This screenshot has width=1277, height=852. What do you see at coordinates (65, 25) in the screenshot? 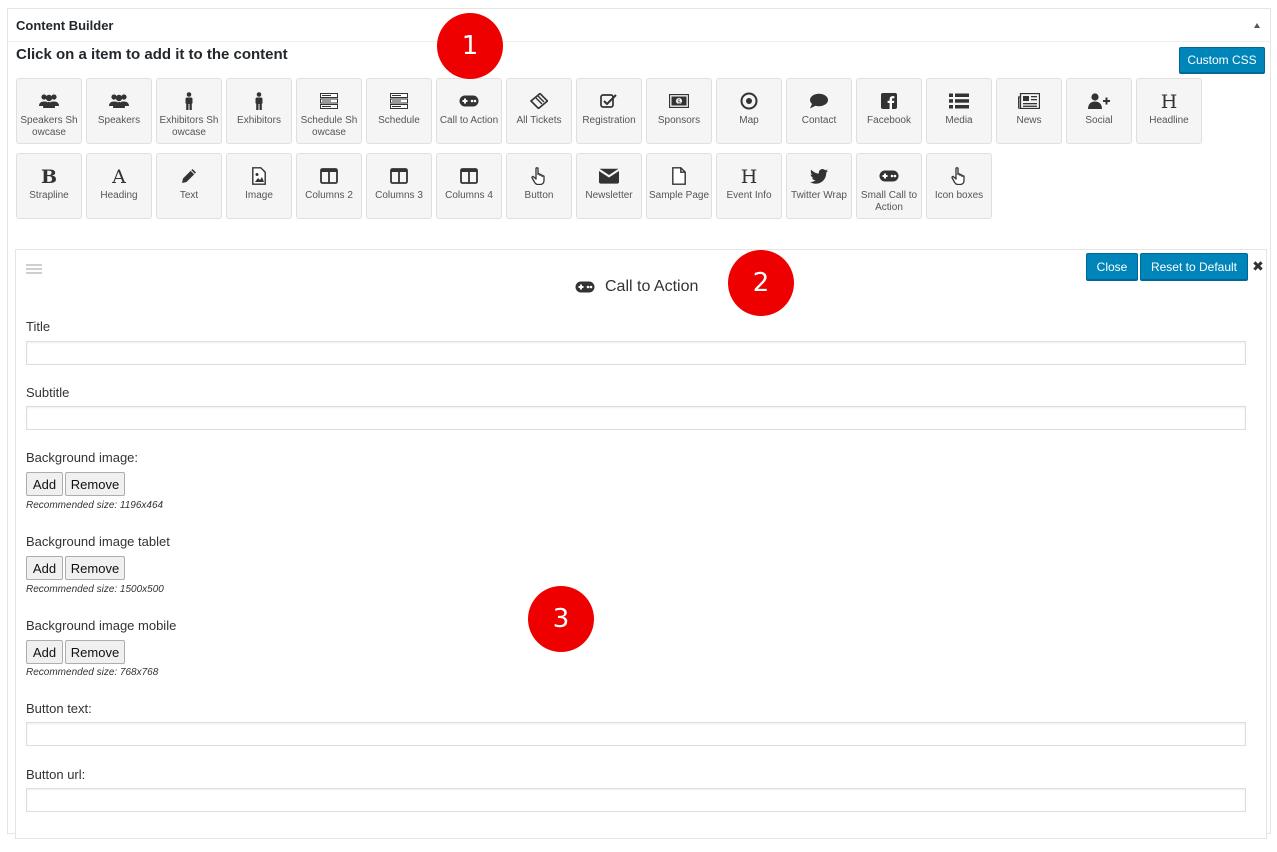
I see `panel-title: Content Builder` at bounding box center [65, 25].